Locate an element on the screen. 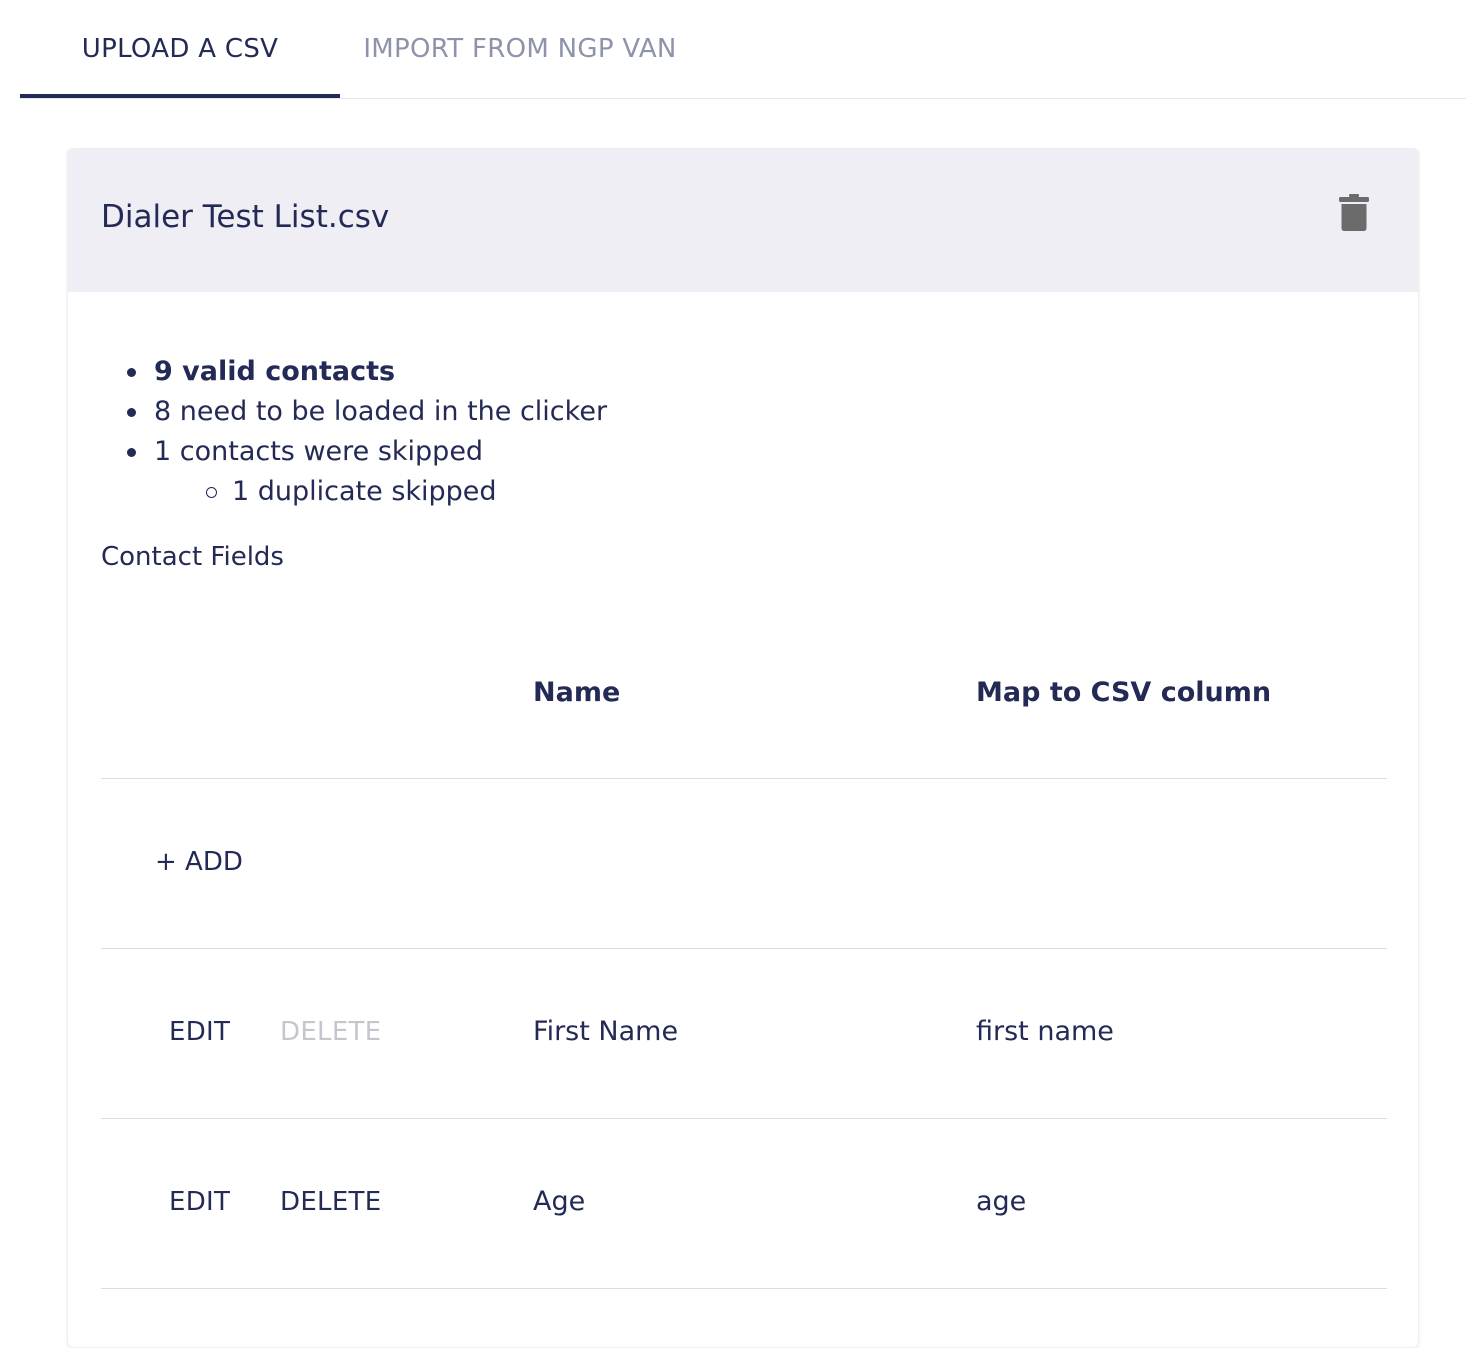  table-header: Name Map to CSV column is located at coordinates (744, 694).